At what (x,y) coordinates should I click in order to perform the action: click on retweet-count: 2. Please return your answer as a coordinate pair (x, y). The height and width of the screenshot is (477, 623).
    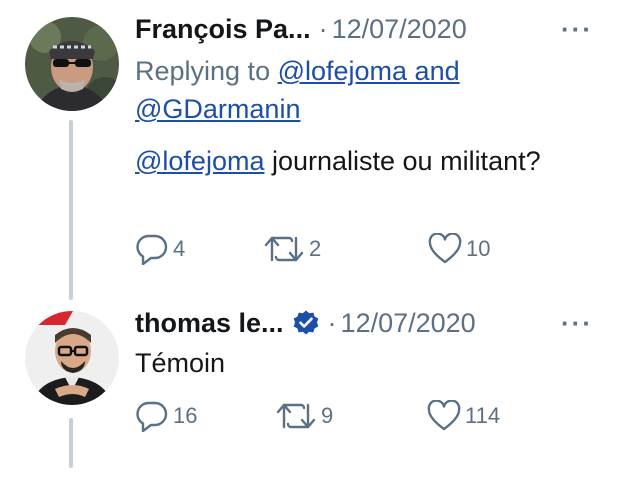
    Looking at the image, I should click on (315, 248).